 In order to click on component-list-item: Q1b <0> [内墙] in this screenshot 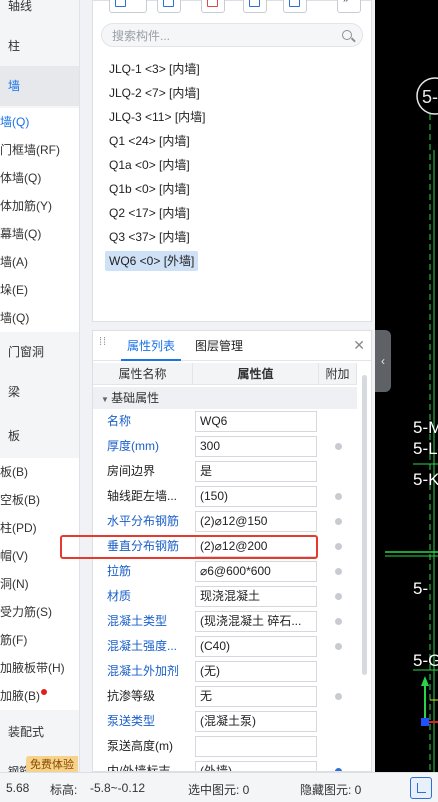, I will do `click(149, 189)`.